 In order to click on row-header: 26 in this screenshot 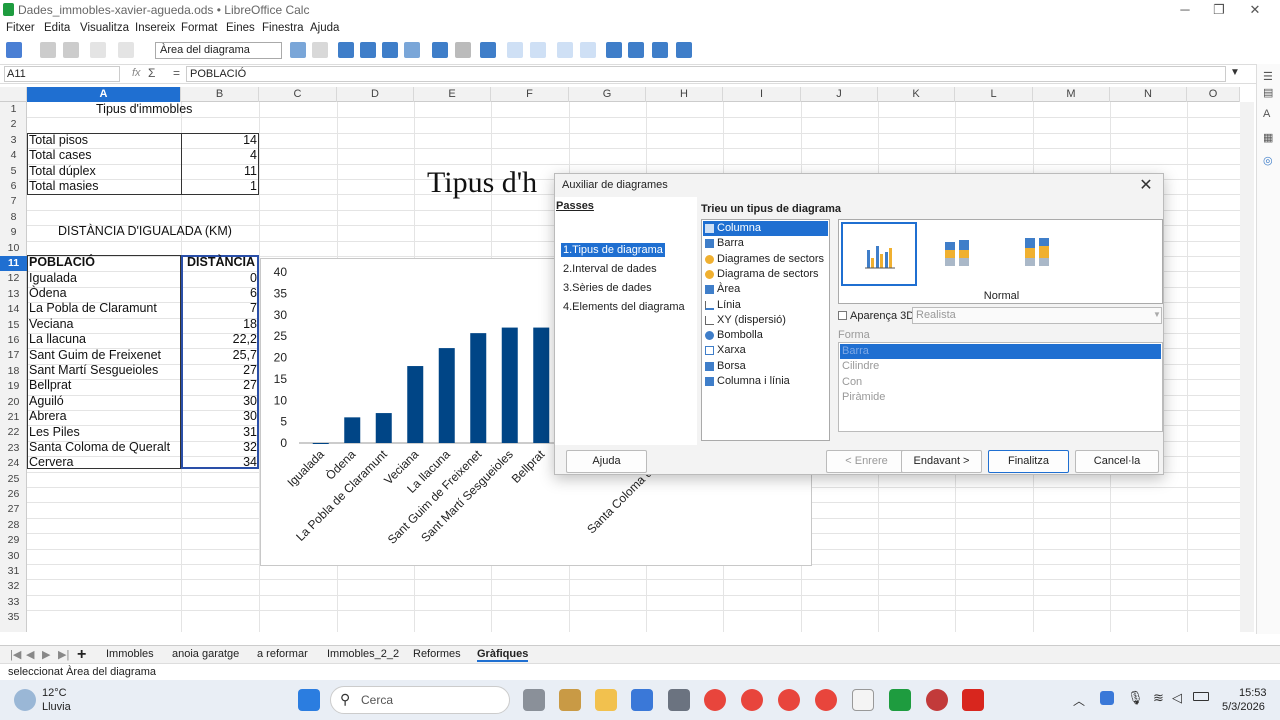, I will do `click(13, 494)`.